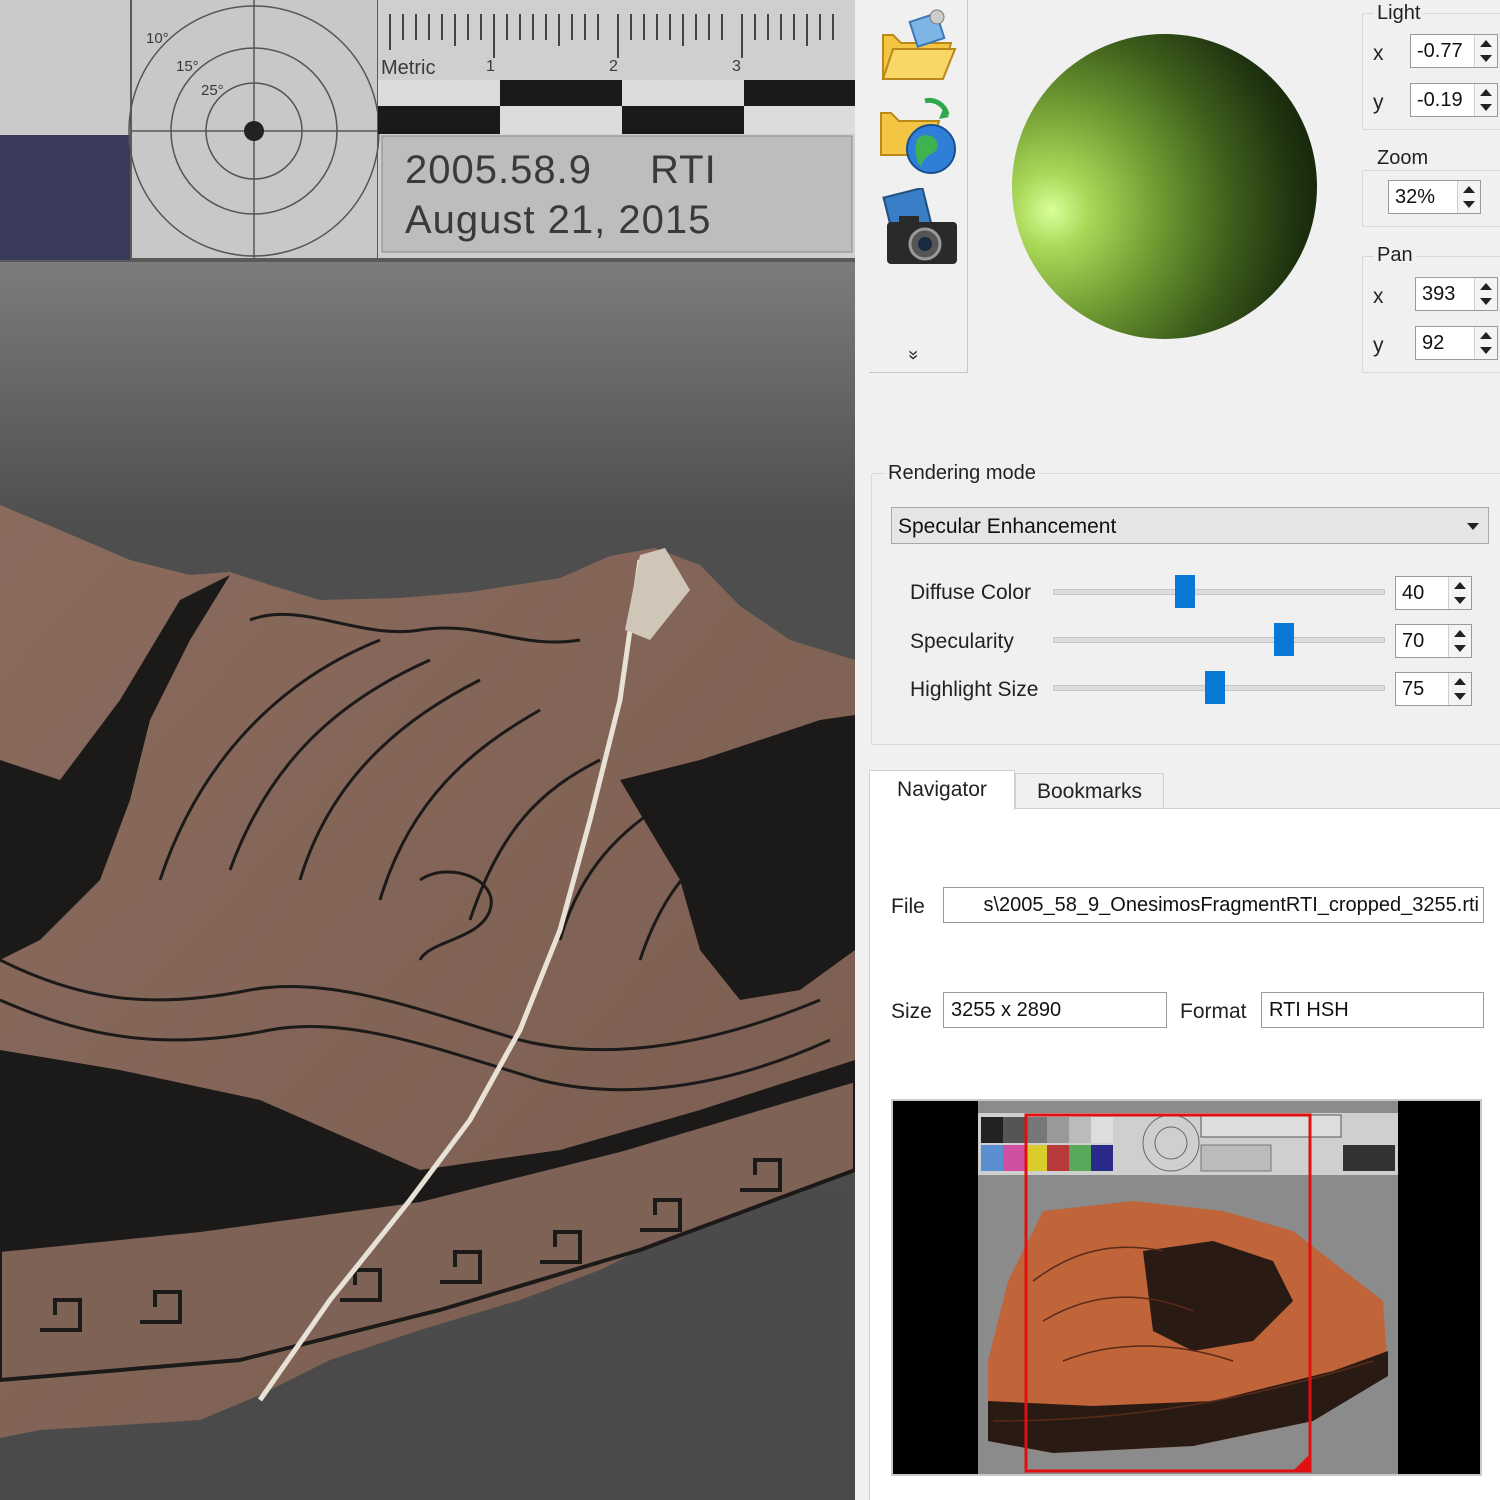  I want to click on file-label: File, so click(908, 906).